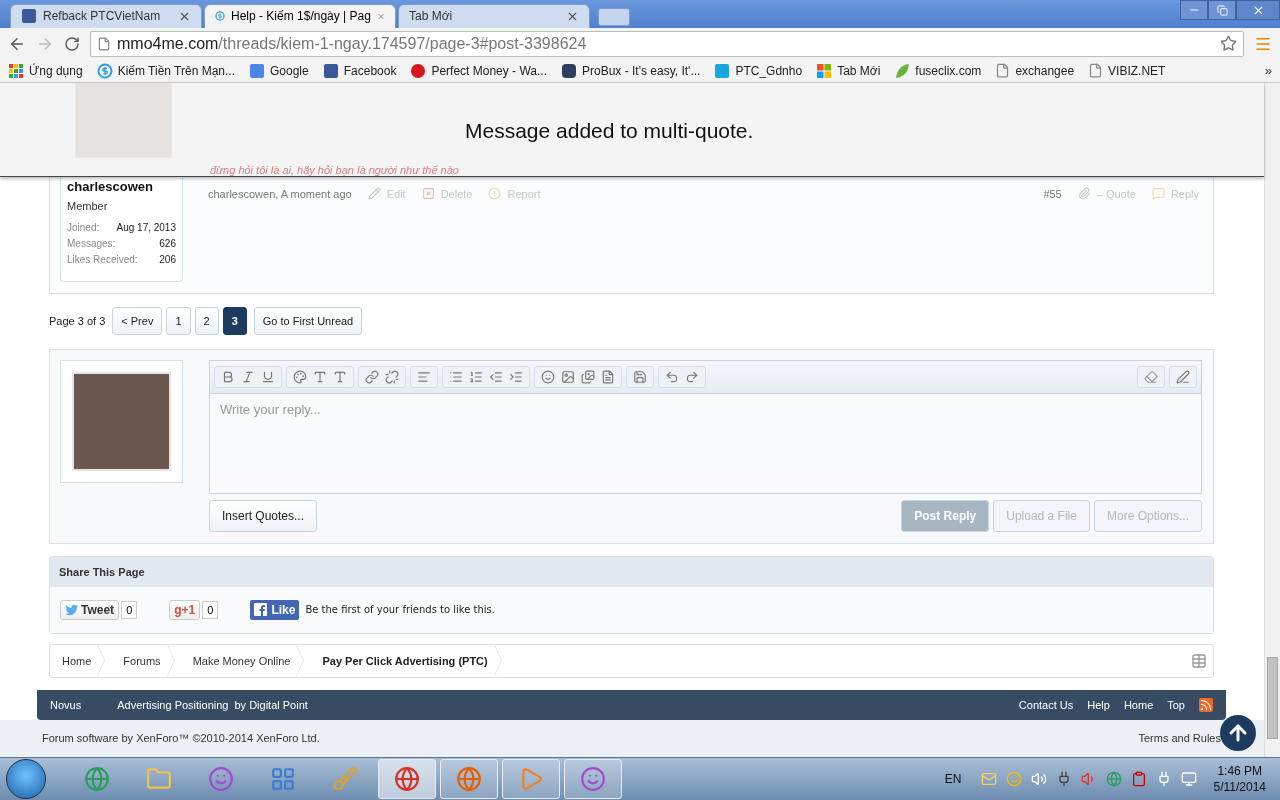  What do you see at coordinates (400, 610) in the screenshot?
I see `like-prompt: Be the first of your friends to like this.` at bounding box center [400, 610].